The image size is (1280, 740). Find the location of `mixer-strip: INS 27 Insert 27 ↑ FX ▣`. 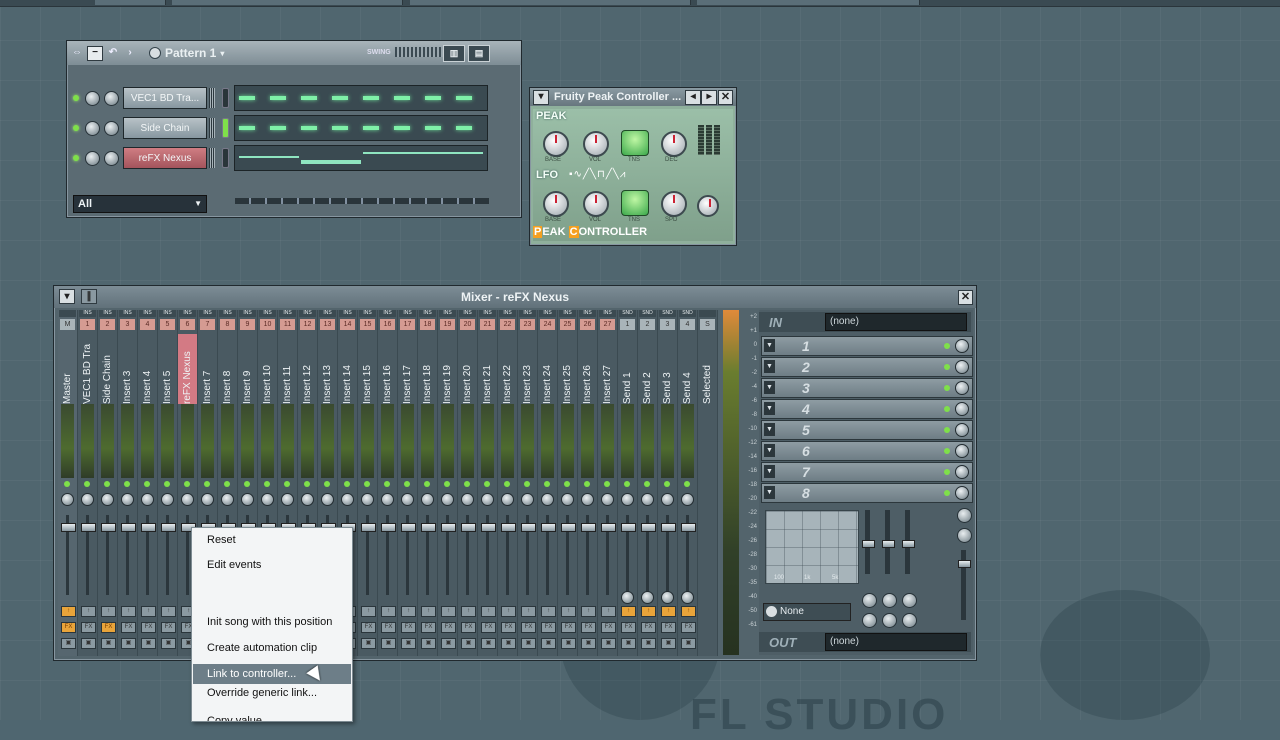

mixer-strip: INS 27 Insert 27 ↑ FX ▣ is located at coordinates (608, 483).